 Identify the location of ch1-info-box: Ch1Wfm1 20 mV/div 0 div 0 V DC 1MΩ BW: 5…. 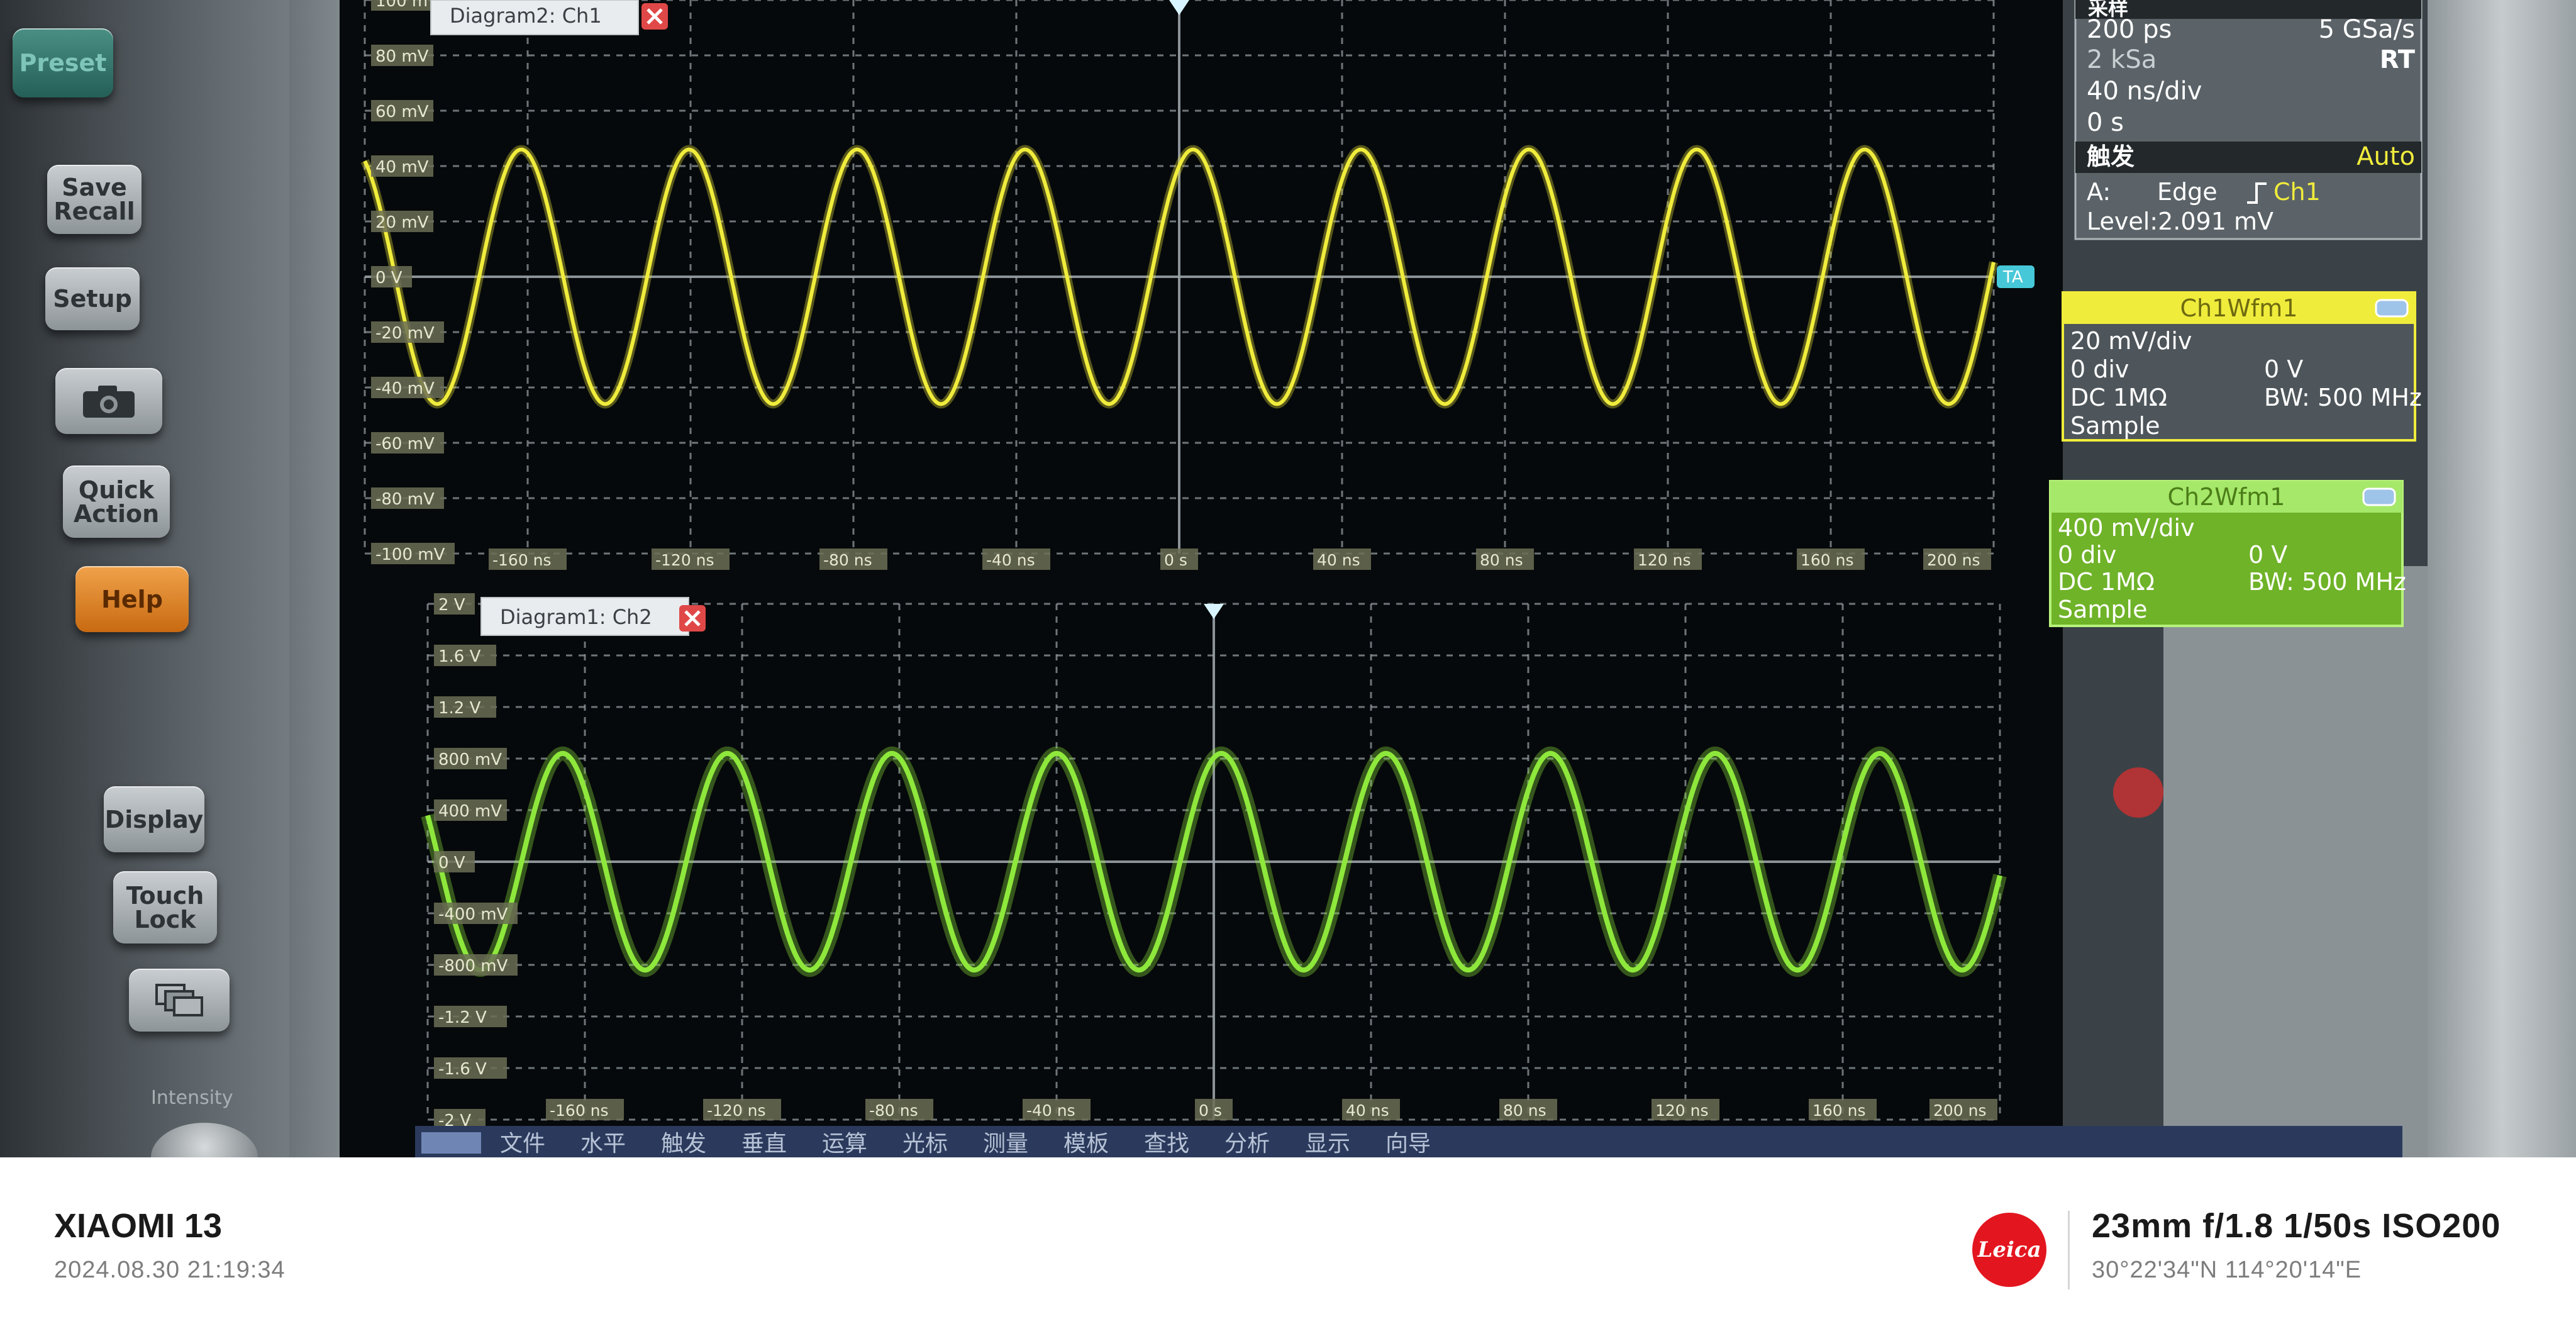
(2242, 366).